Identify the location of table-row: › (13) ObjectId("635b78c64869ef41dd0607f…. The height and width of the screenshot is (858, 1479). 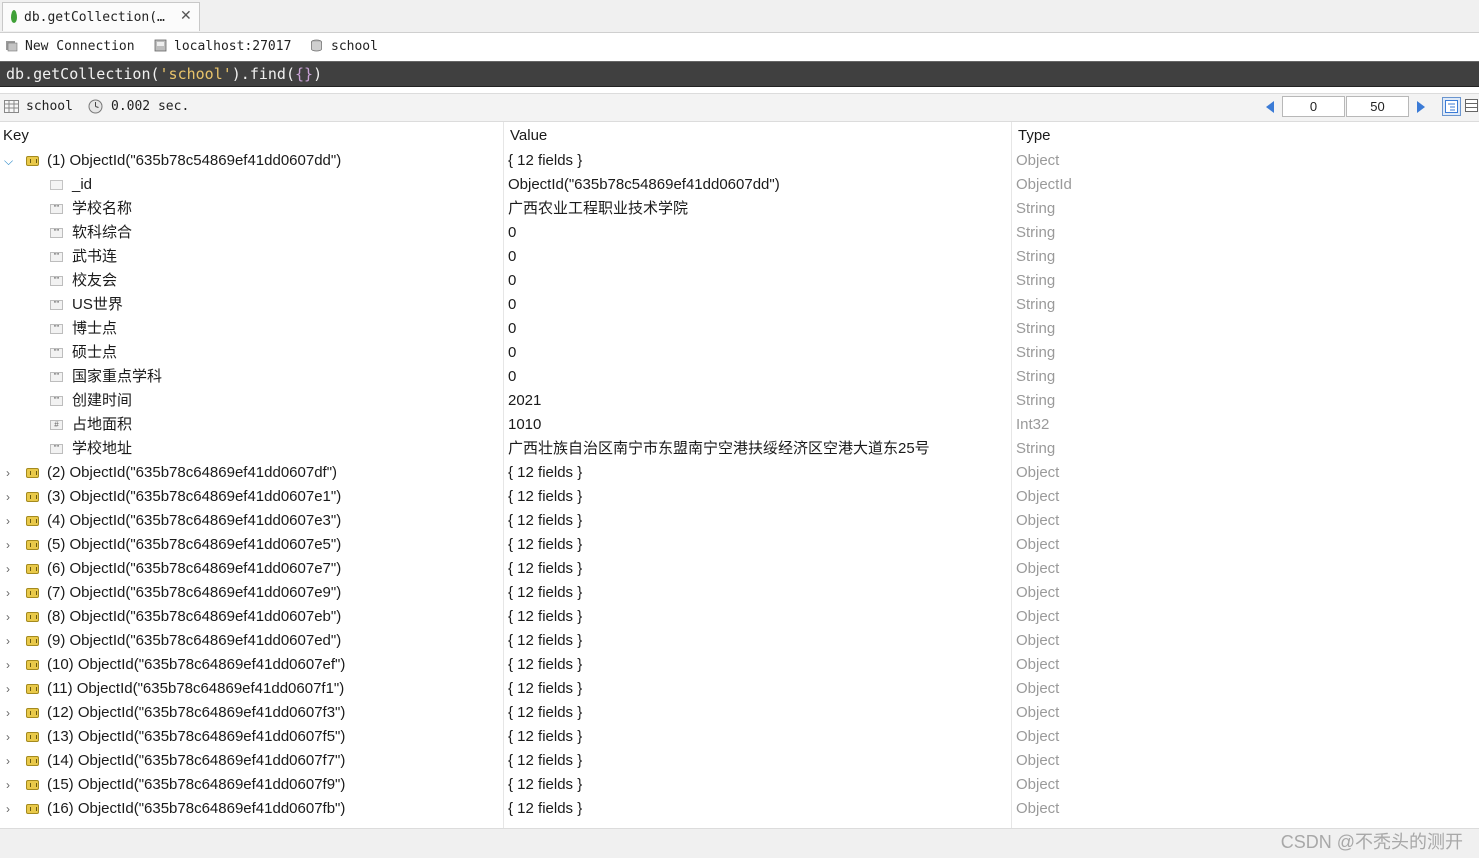
(739, 737).